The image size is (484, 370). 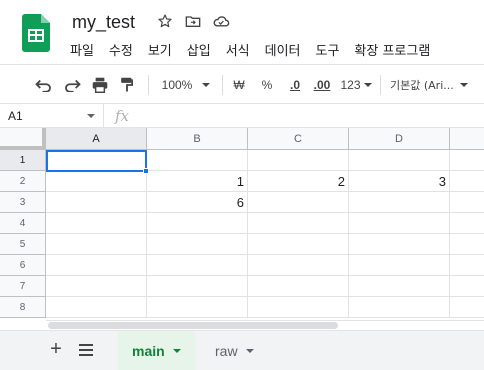 I want to click on cell-e3, so click(x=467, y=202).